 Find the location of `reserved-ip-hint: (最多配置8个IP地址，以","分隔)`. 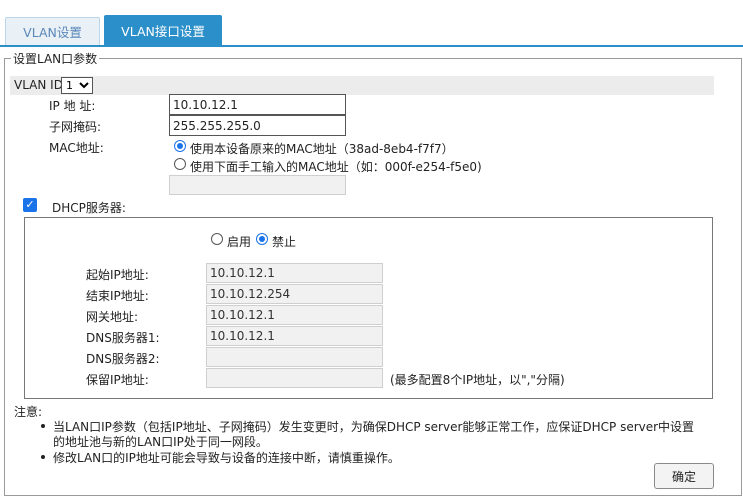

reserved-ip-hint: (最多配置8个IP地址，以","分隔) is located at coordinates (477, 380).